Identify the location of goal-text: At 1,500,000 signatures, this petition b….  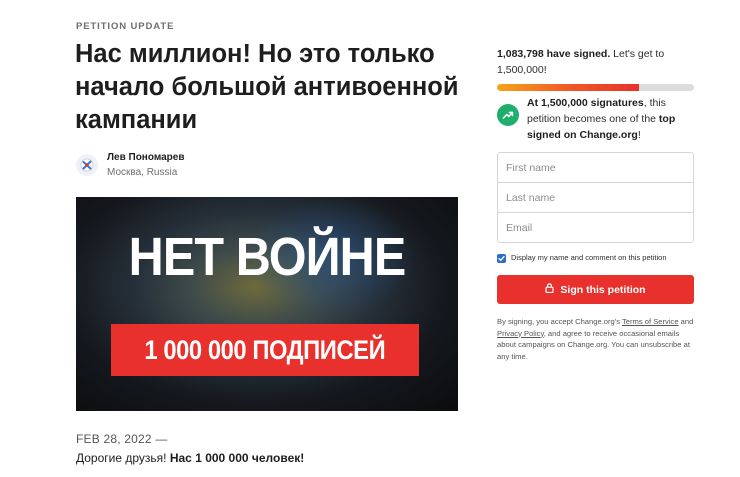
(611, 119).